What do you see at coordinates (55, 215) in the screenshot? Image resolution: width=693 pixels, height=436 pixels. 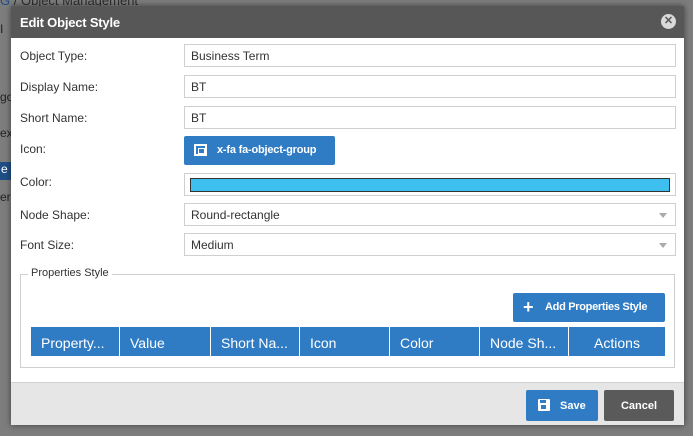 I see `node-shape-label: Node Shape:` at bounding box center [55, 215].